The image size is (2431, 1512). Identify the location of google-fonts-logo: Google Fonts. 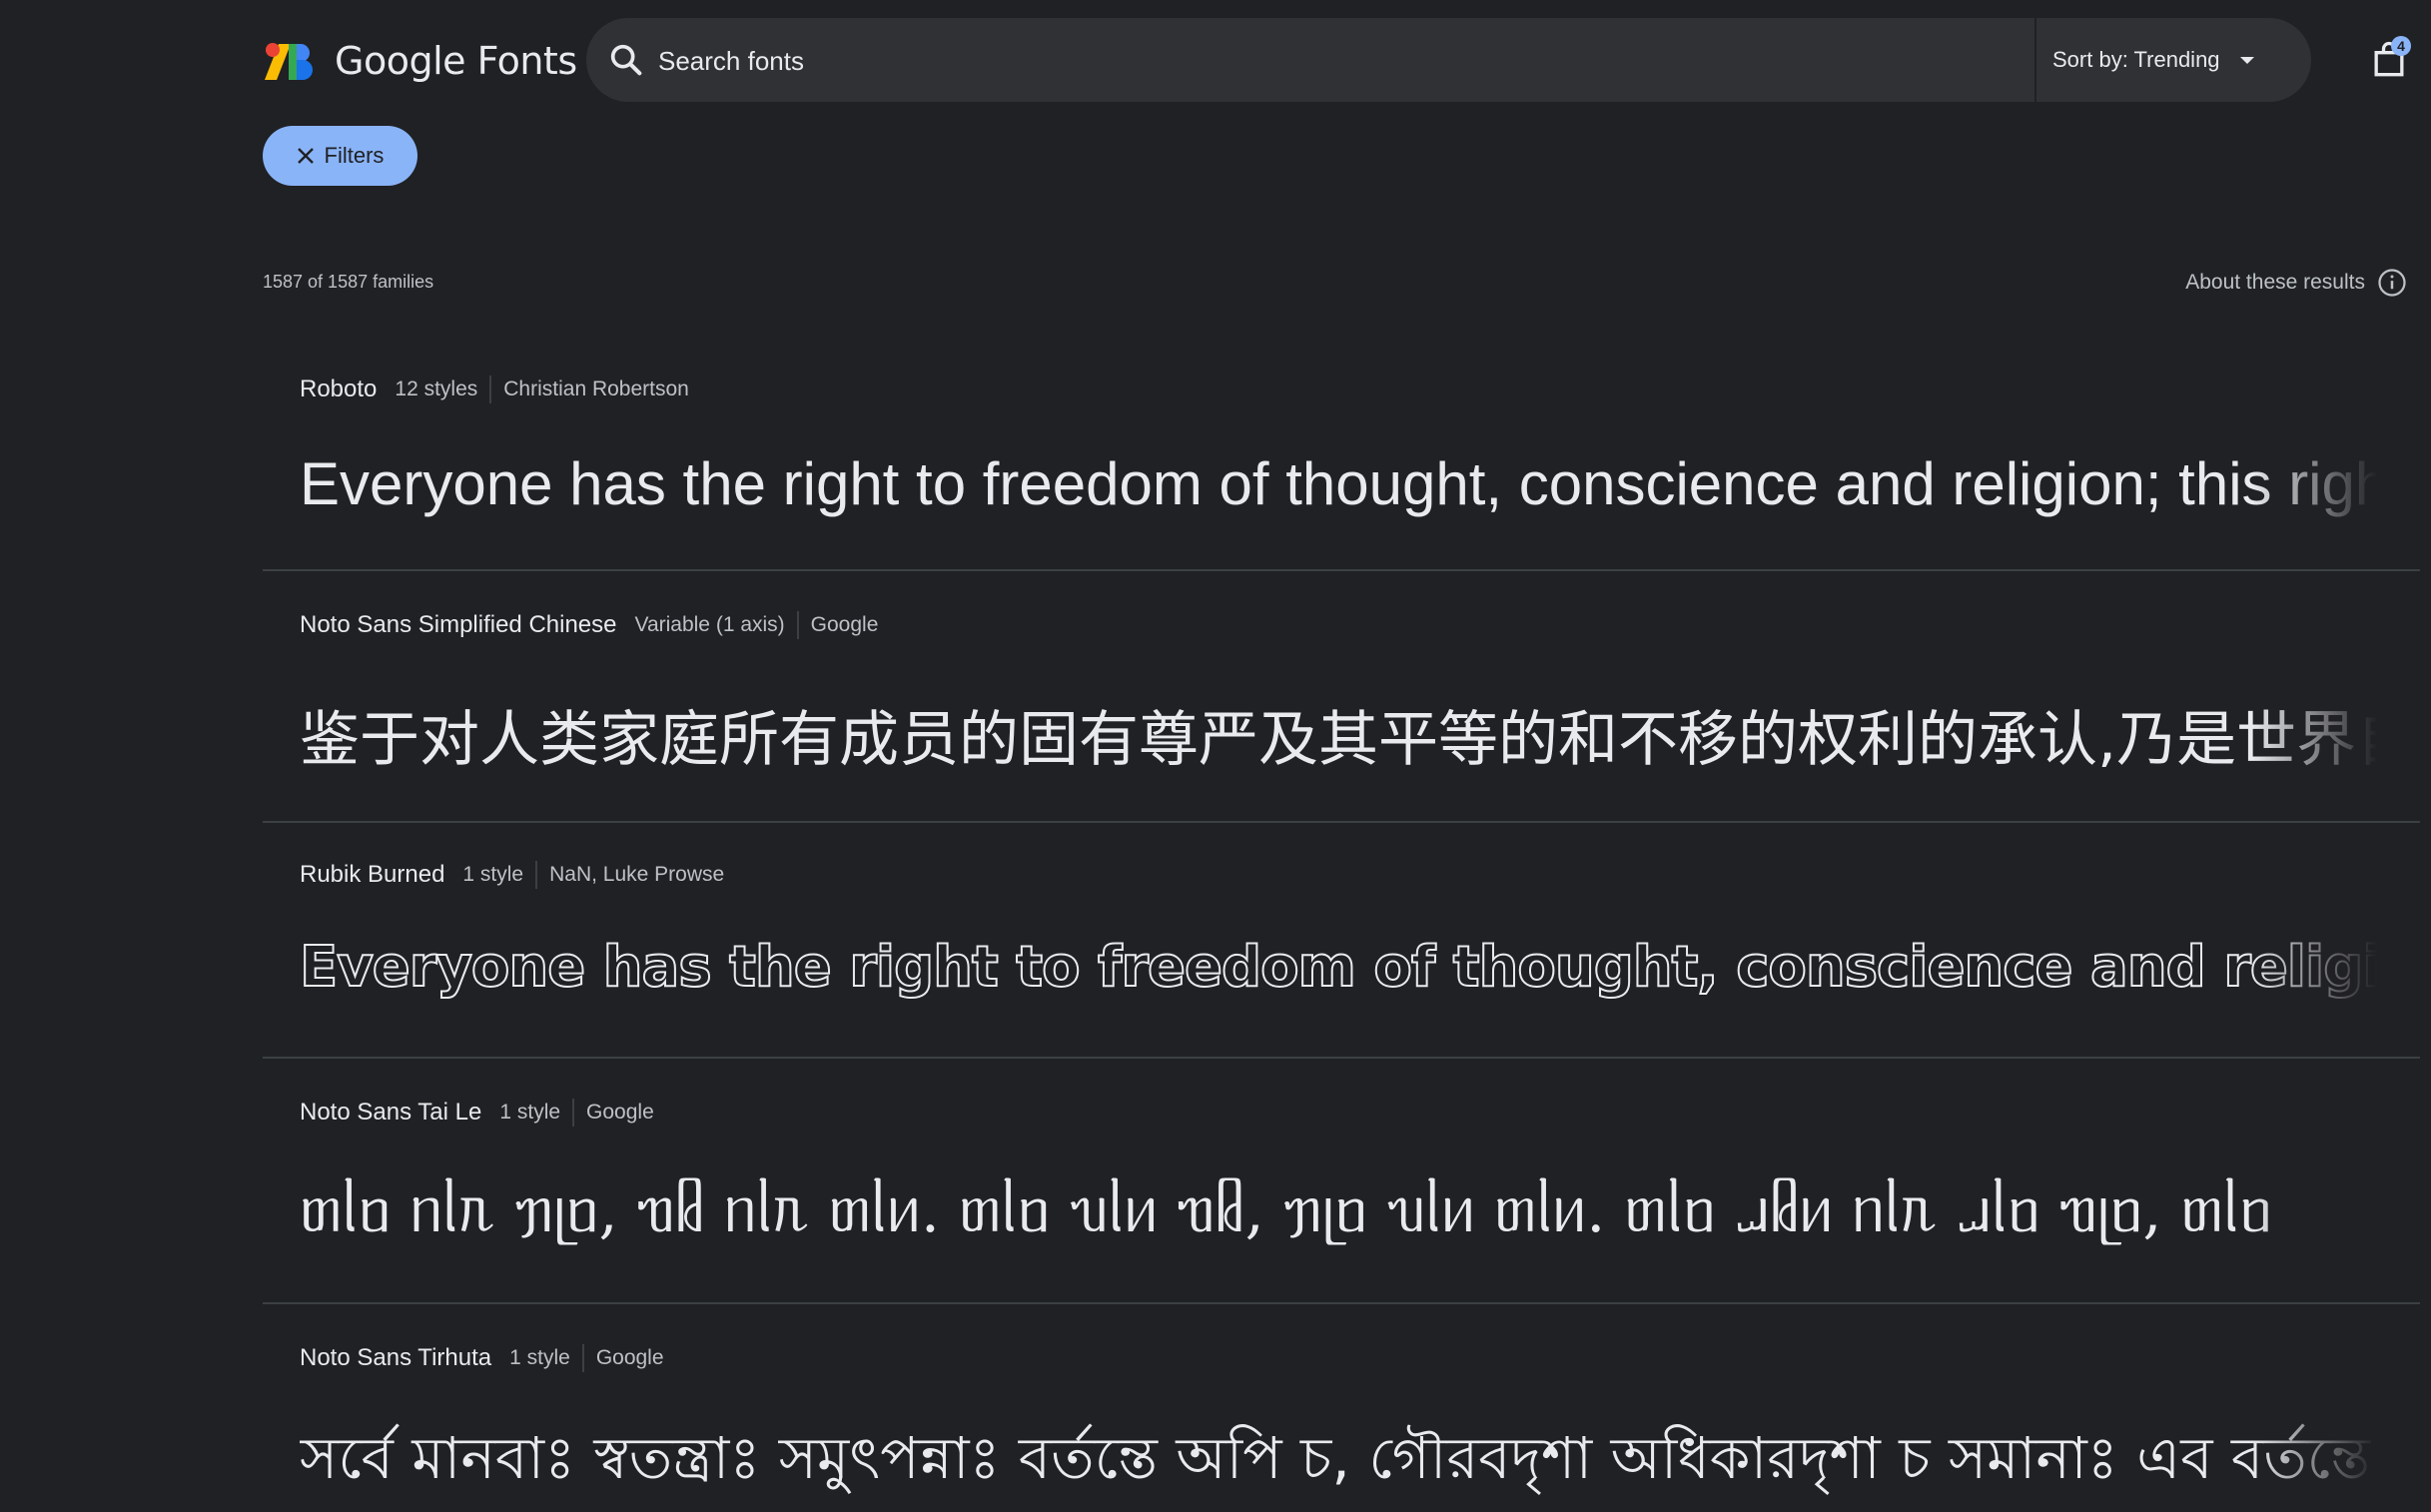
(420, 61).